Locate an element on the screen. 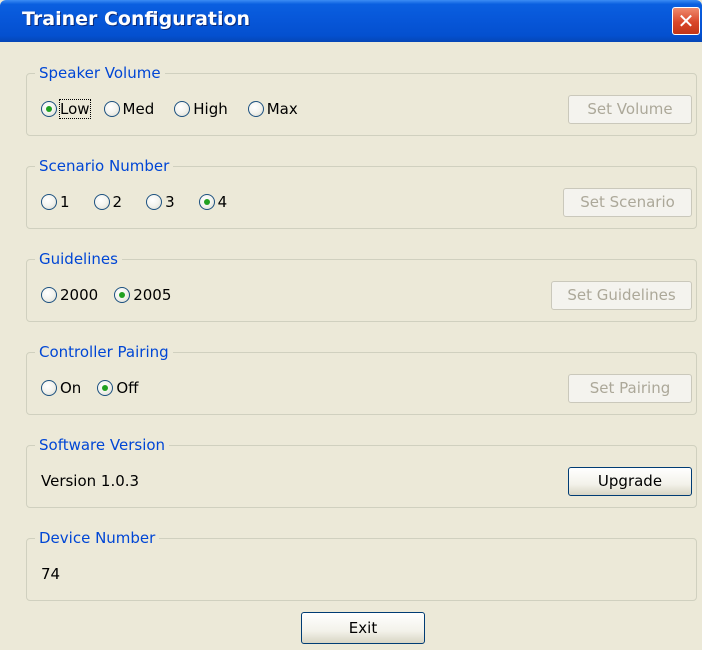 The image size is (702, 650). volume-option-low-label: Low is located at coordinates (75, 109).